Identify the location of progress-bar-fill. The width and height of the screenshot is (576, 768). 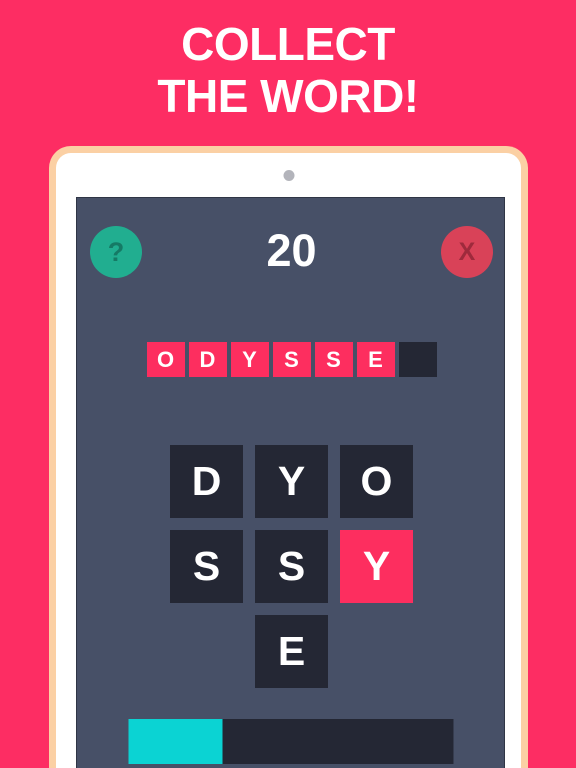
(175, 741).